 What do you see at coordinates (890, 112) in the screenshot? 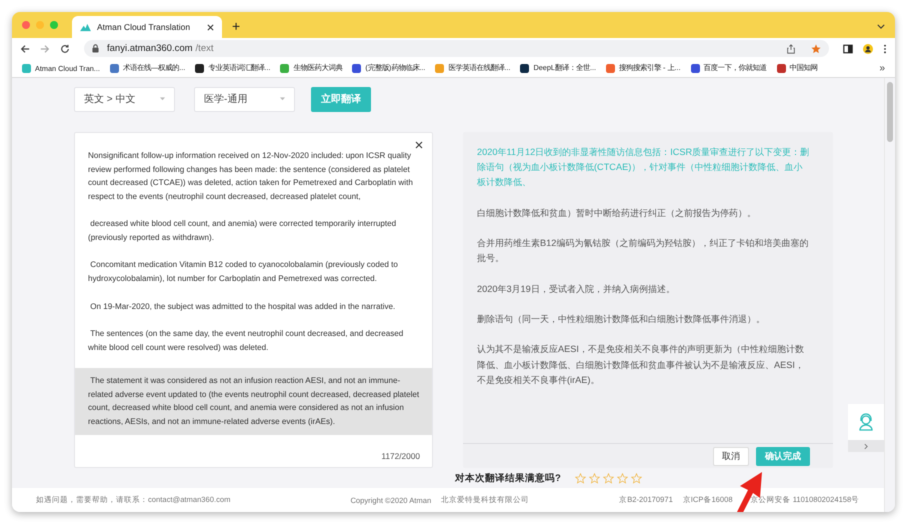
I see `scrollbar-thumb` at bounding box center [890, 112].